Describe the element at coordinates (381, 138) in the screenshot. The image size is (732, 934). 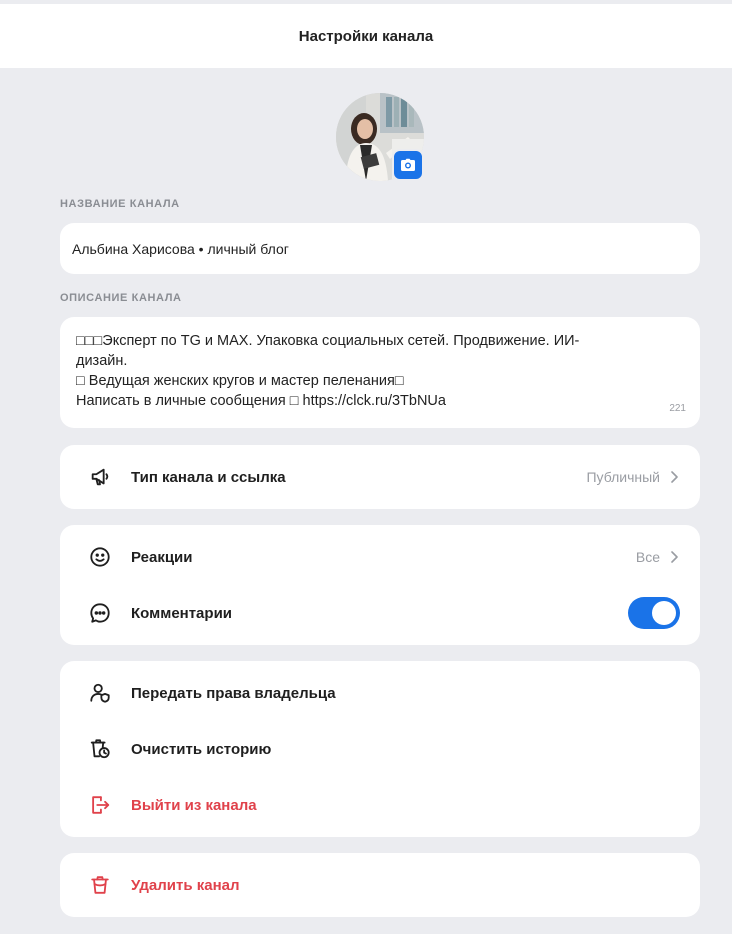
I see `avatar-container` at that location.